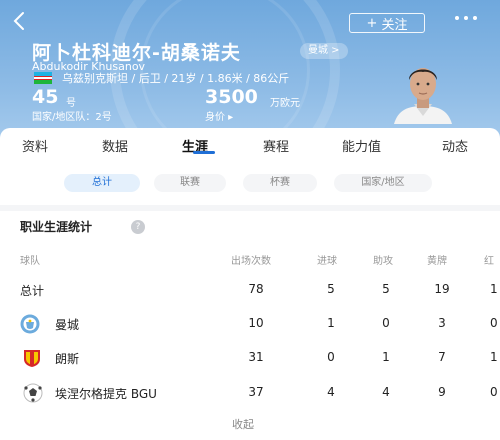  Describe the element at coordinates (219, 115) in the screenshot. I see `market-value-link: 身价 ▸` at that location.